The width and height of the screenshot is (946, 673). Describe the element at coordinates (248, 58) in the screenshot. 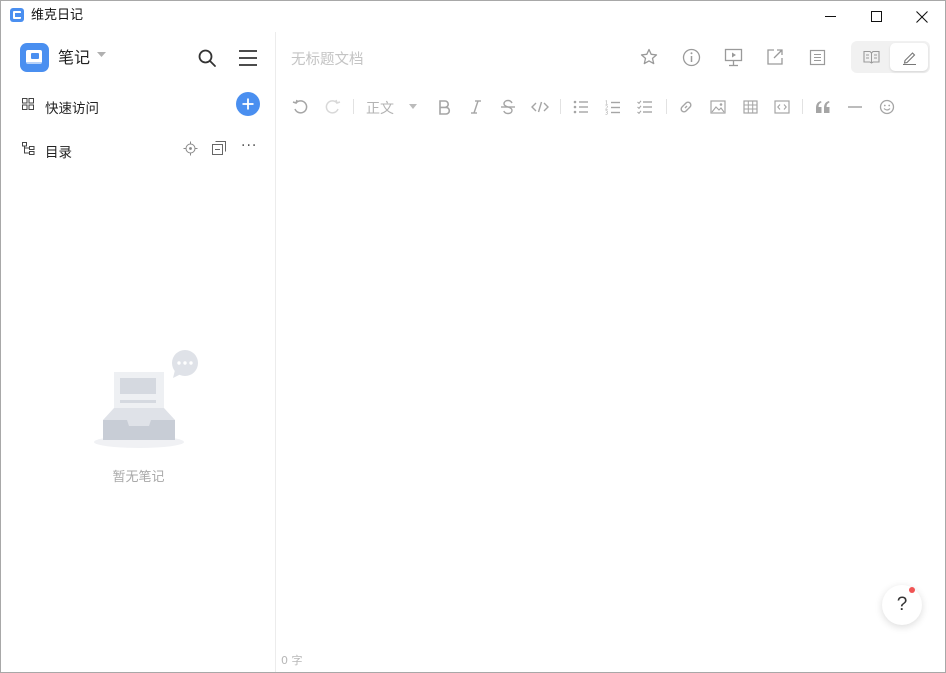

I see `hamburger-menu-icon` at that location.